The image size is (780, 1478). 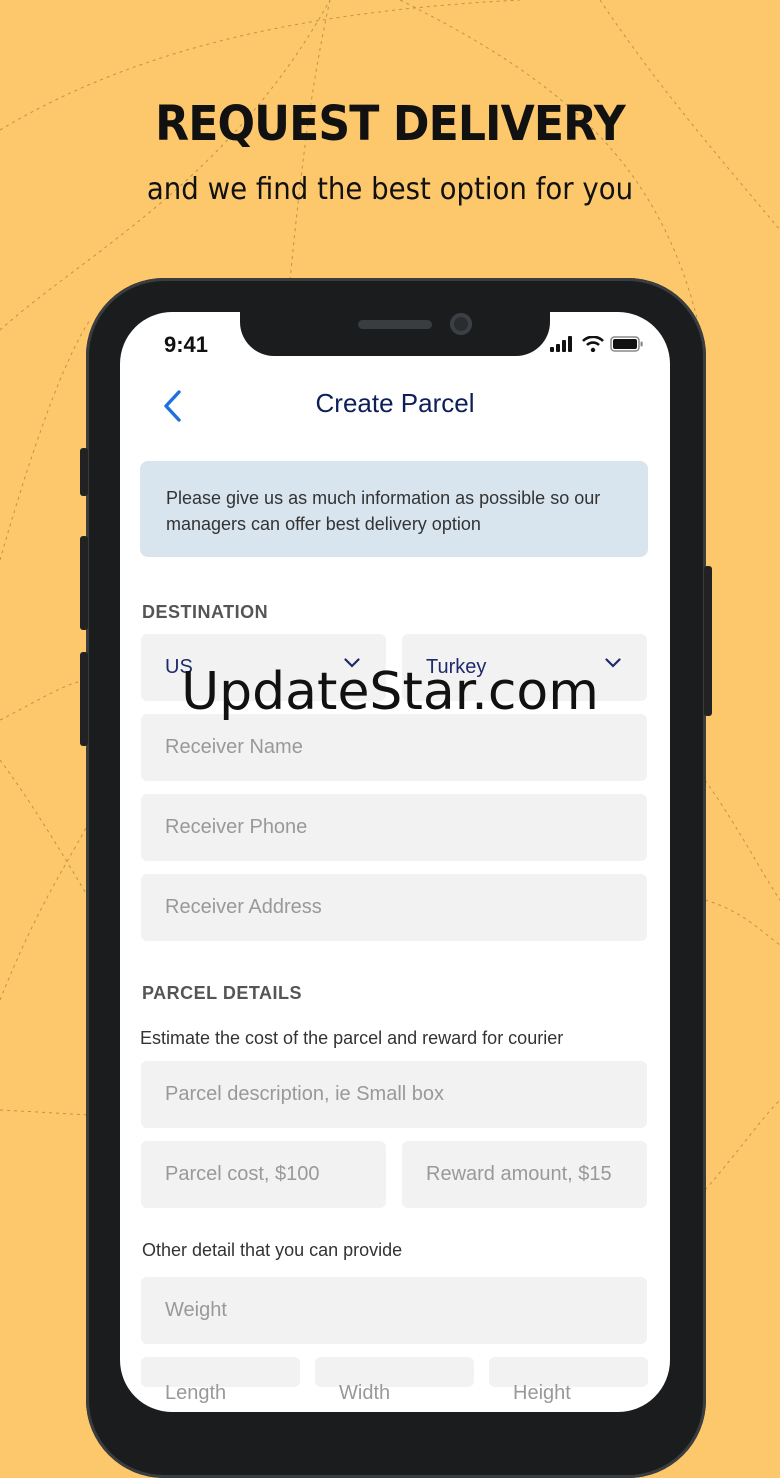 What do you see at coordinates (186, 344) in the screenshot?
I see `status-time: 9:41` at bounding box center [186, 344].